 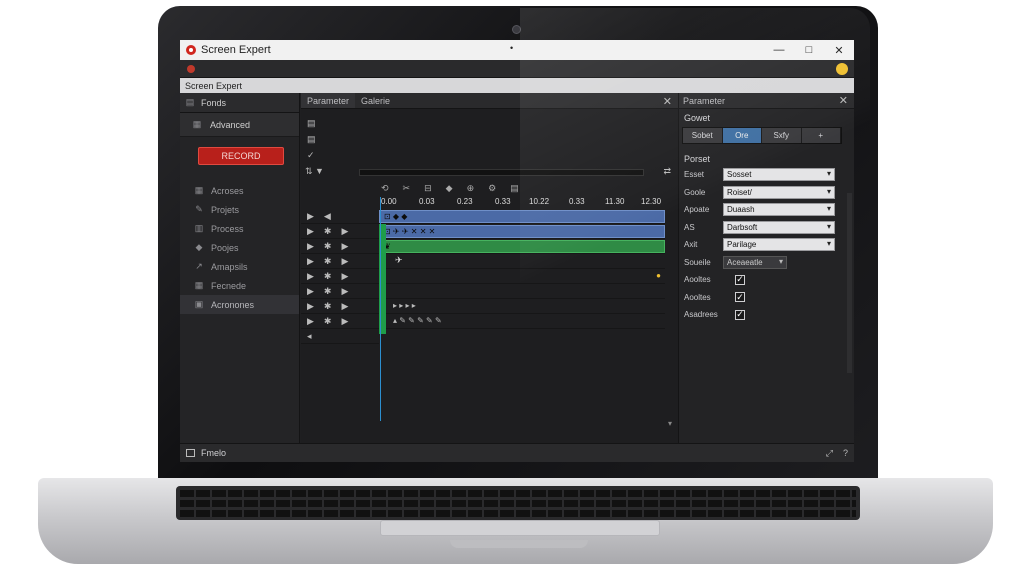 What do you see at coordinates (842, 69) in the screenshot?
I see `notification-icon` at bounding box center [842, 69].